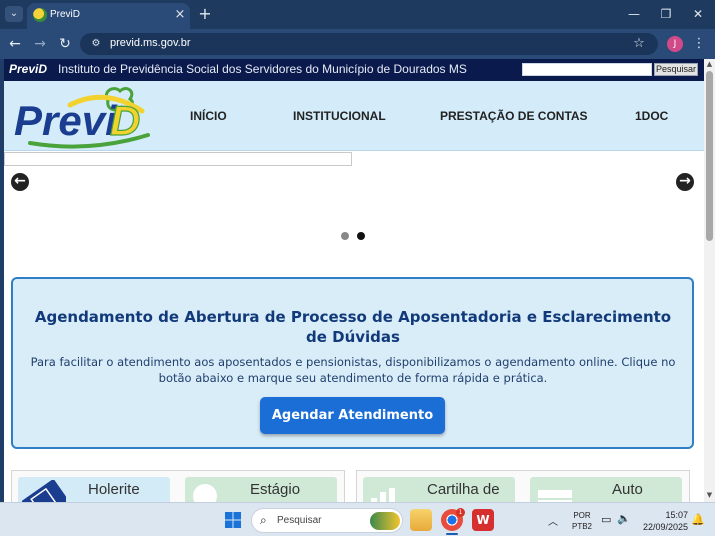  I want to click on browser-toolbar: ← → ↻ ⚙ previd.ms.gov.br ☆ J ⋮, so click(357, 44).